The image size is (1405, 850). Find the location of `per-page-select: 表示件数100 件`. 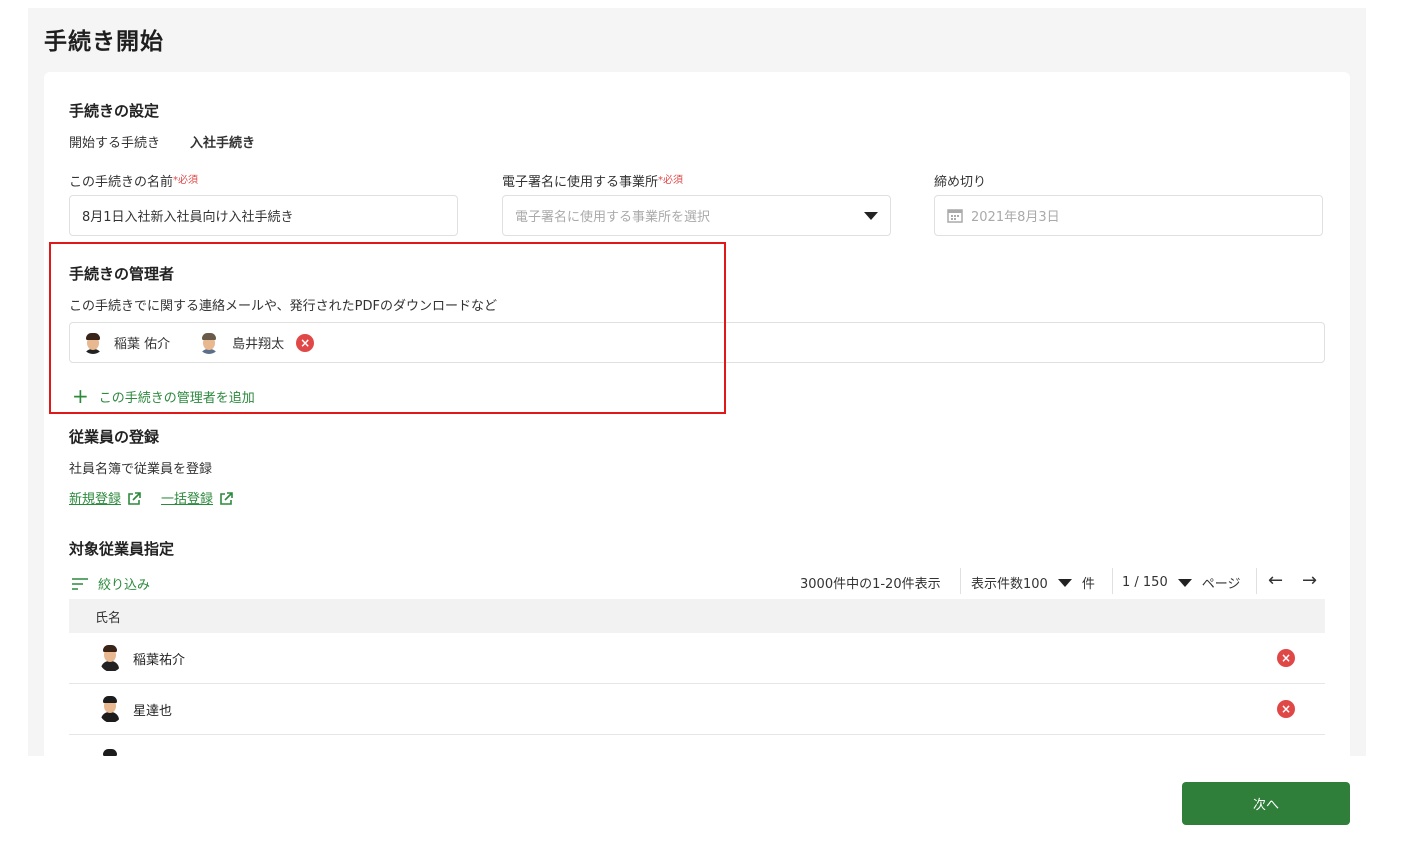

per-page-select: 表示件数100 件 is located at coordinates (1033, 582).